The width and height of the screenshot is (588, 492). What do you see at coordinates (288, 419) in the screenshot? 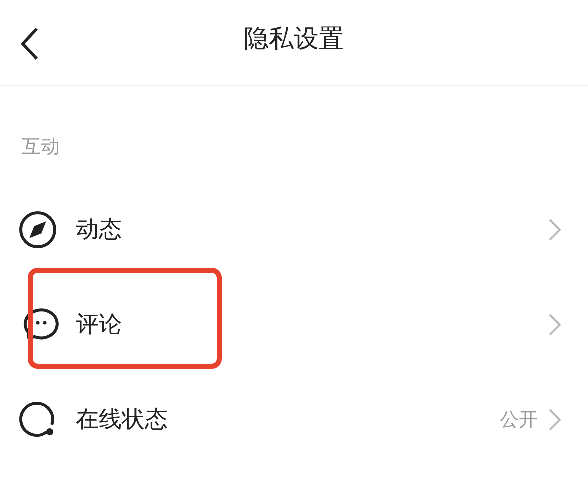
I see `settings-item: 在线状态` at bounding box center [288, 419].